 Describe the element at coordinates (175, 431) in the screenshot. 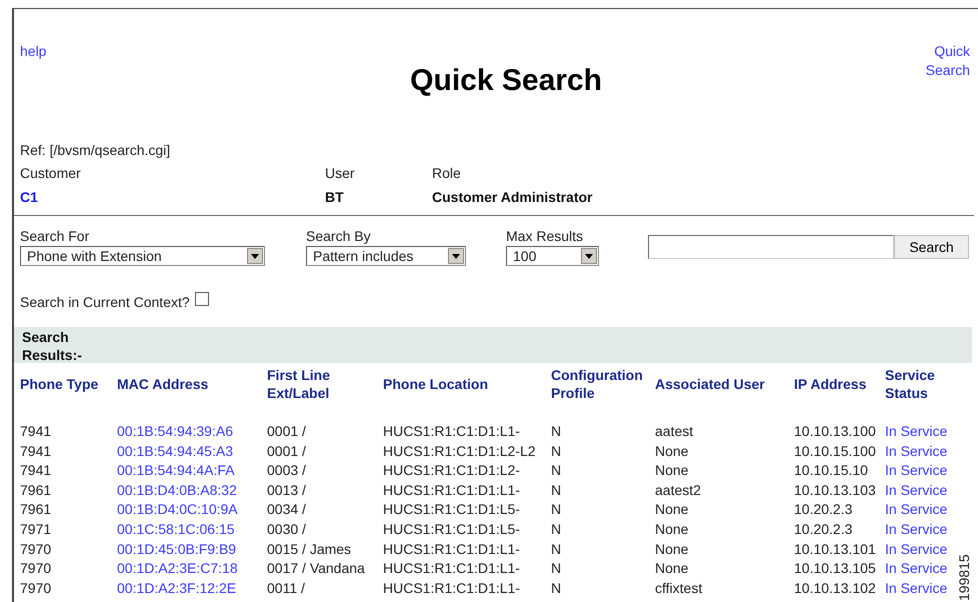

I see `table-link: 00:1B:54:94:39:A6` at that location.